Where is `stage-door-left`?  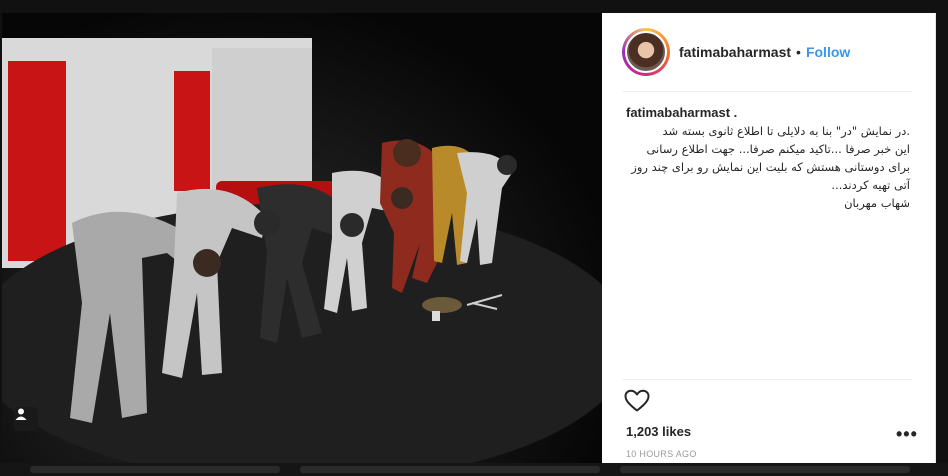 stage-door-left is located at coordinates (37, 161).